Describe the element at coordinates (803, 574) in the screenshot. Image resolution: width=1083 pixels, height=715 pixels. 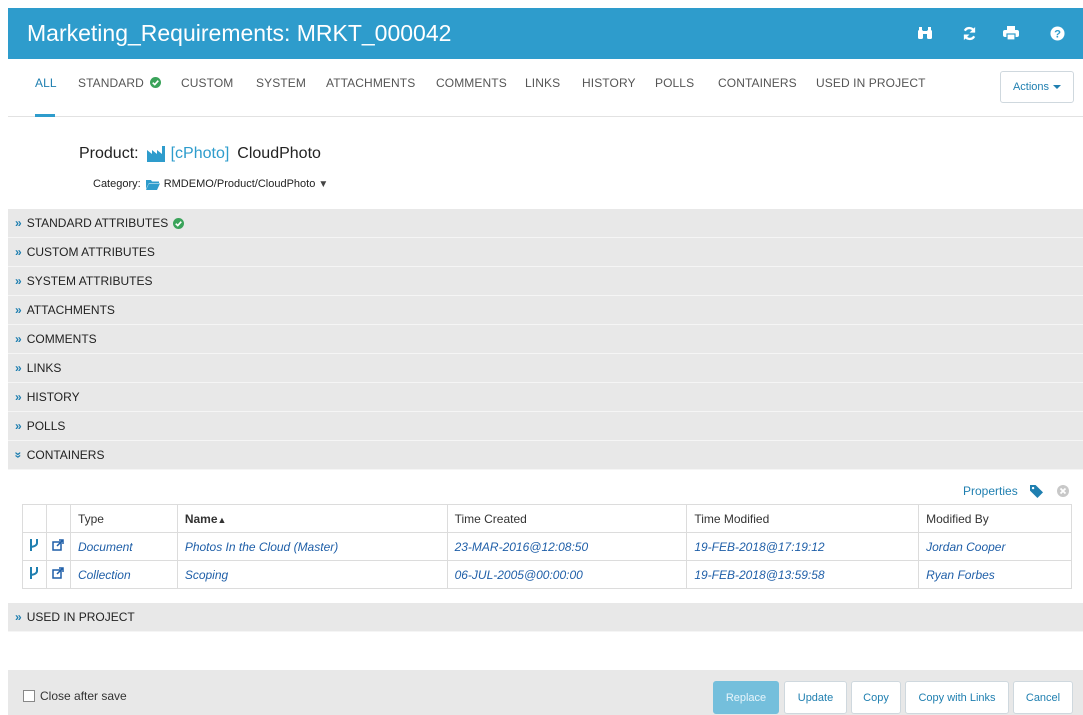
I see `cell-time-modified: 19-FEB-2018@13:59:58` at that location.